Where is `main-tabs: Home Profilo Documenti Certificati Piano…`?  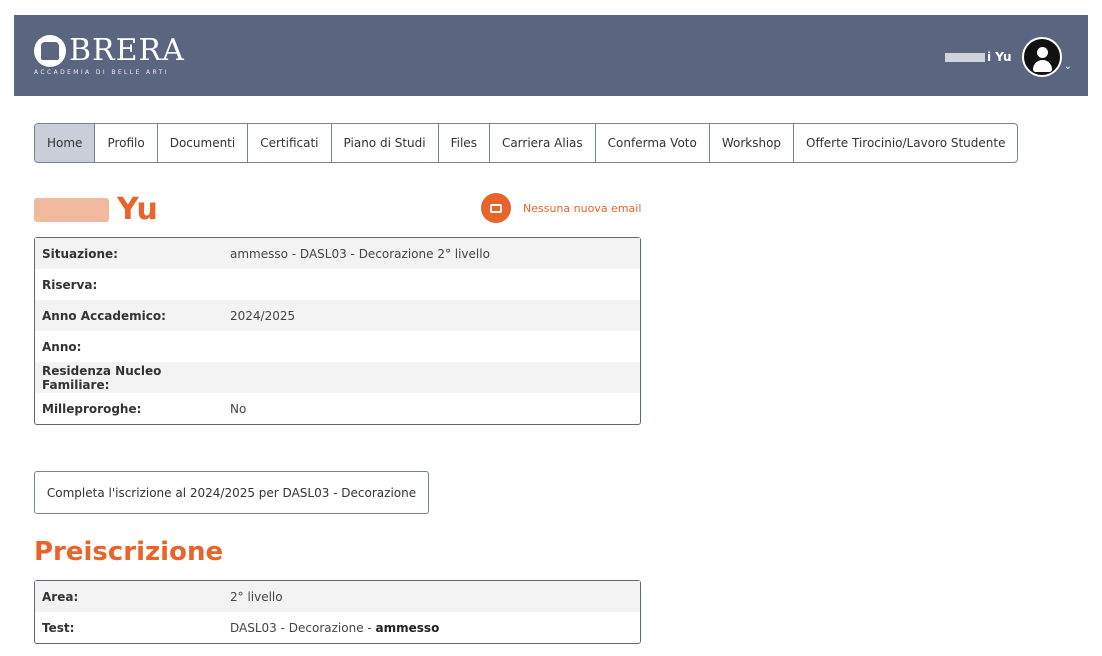
main-tabs: Home Profilo Documenti Certificati Piano… is located at coordinates (526, 143).